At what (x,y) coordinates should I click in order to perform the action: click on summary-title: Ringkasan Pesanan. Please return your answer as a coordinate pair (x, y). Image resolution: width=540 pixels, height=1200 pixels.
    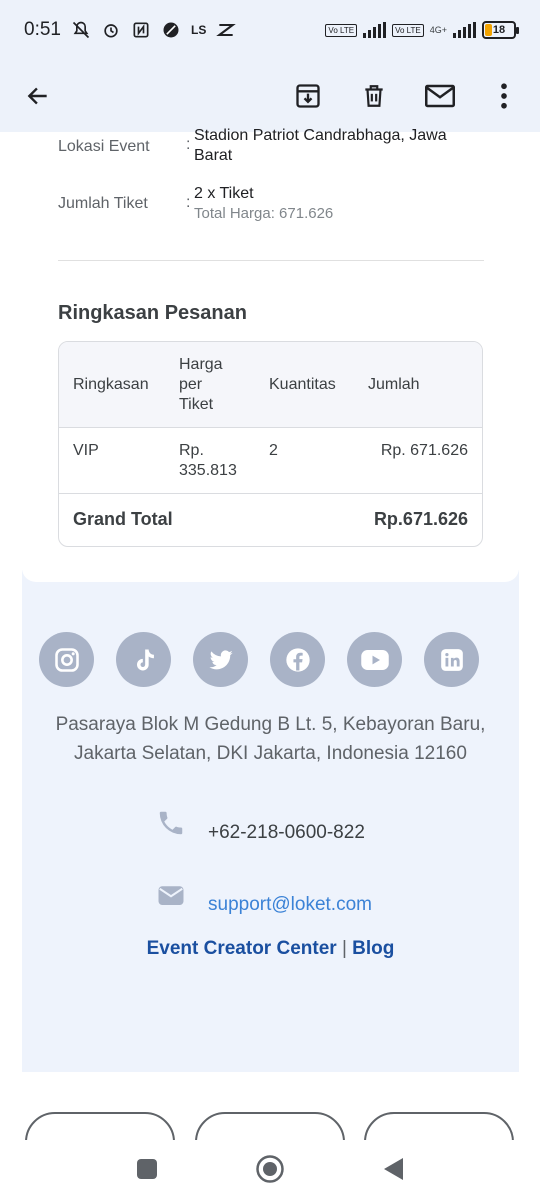
    Looking at the image, I should click on (152, 313).